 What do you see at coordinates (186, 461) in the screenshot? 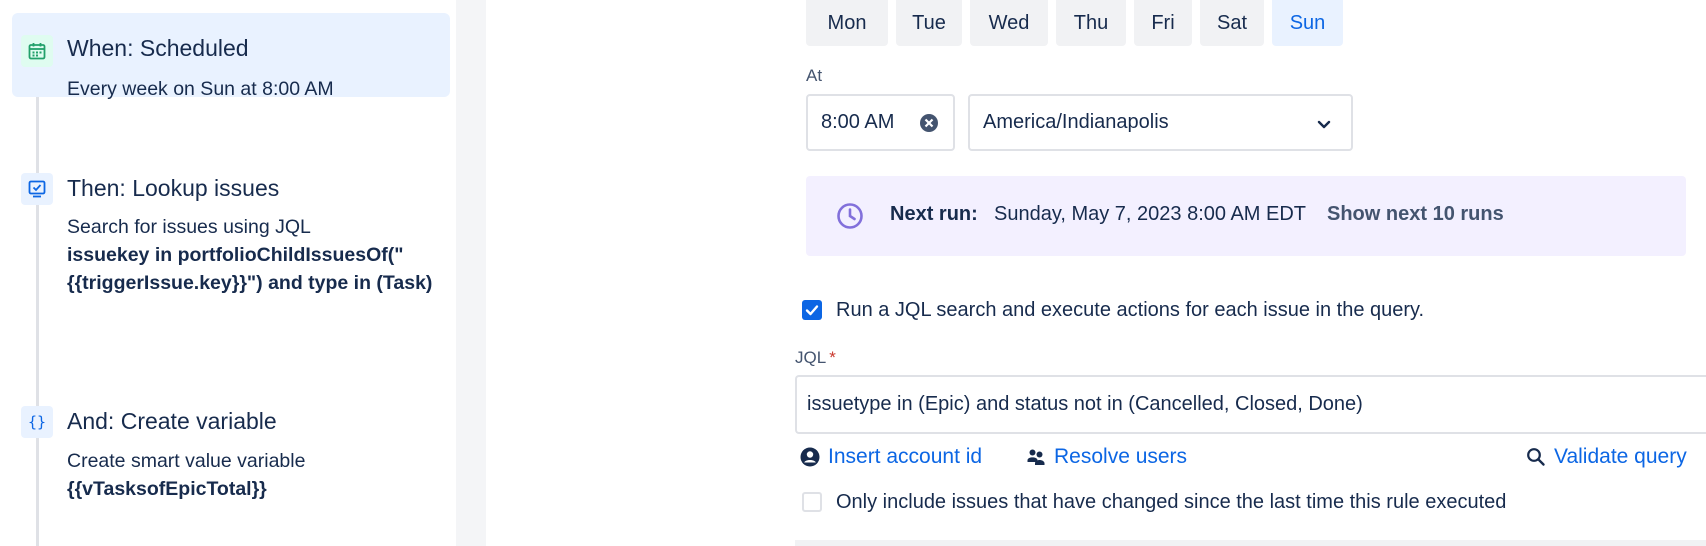
I see `step-description-text: Create smart value variable` at bounding box center [186, 461].